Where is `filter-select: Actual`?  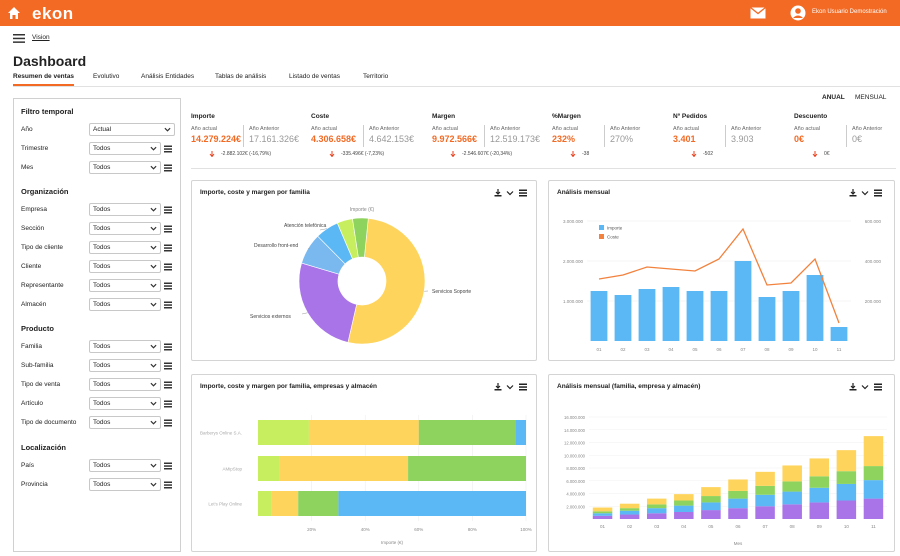
filter-select: Actual is located at coordinates (132, 129).